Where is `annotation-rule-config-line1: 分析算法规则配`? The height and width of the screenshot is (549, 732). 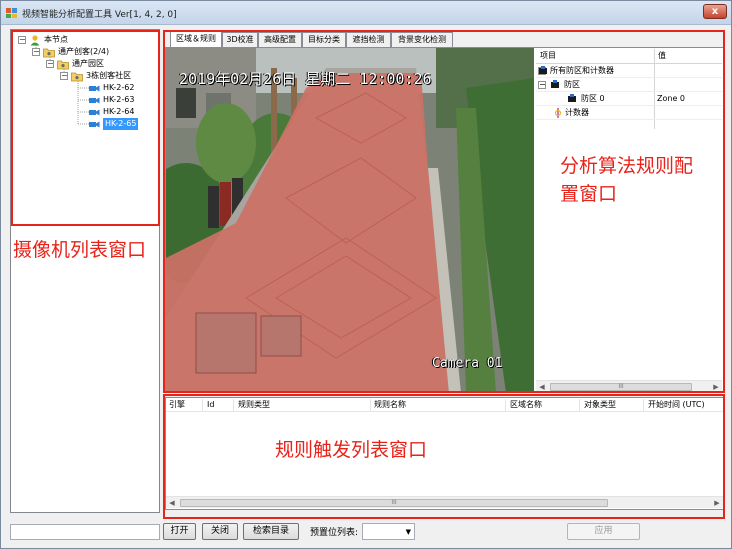 annotation-rule-config-line1: 分析算法规则配 is located at coordinates (627, 166).